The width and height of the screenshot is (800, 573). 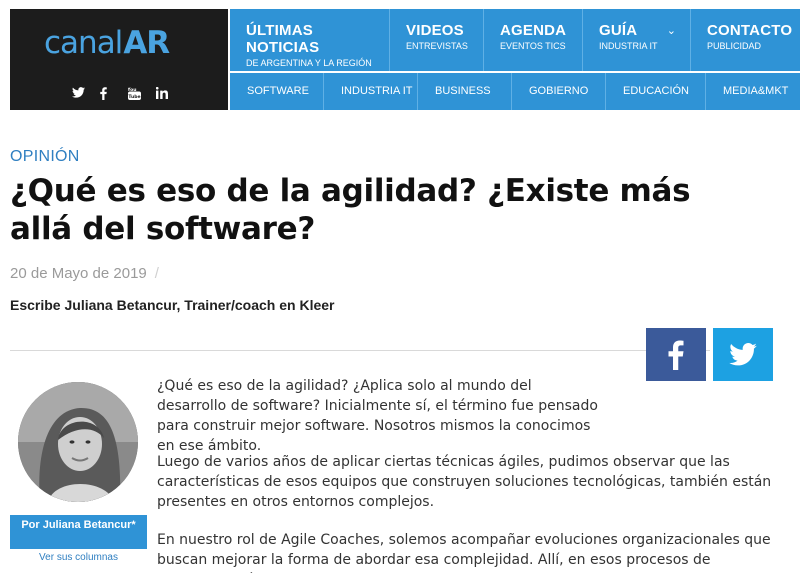 I want to click on category-business: BUSINESS, so click(x=465, y=91).